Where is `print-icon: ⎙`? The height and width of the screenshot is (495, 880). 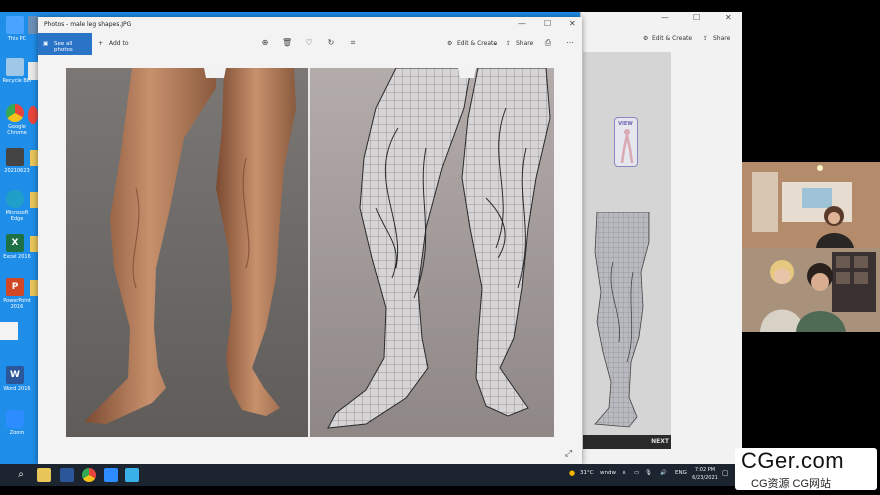 print-icon: ⎙ is located at coordinates (548, 43).